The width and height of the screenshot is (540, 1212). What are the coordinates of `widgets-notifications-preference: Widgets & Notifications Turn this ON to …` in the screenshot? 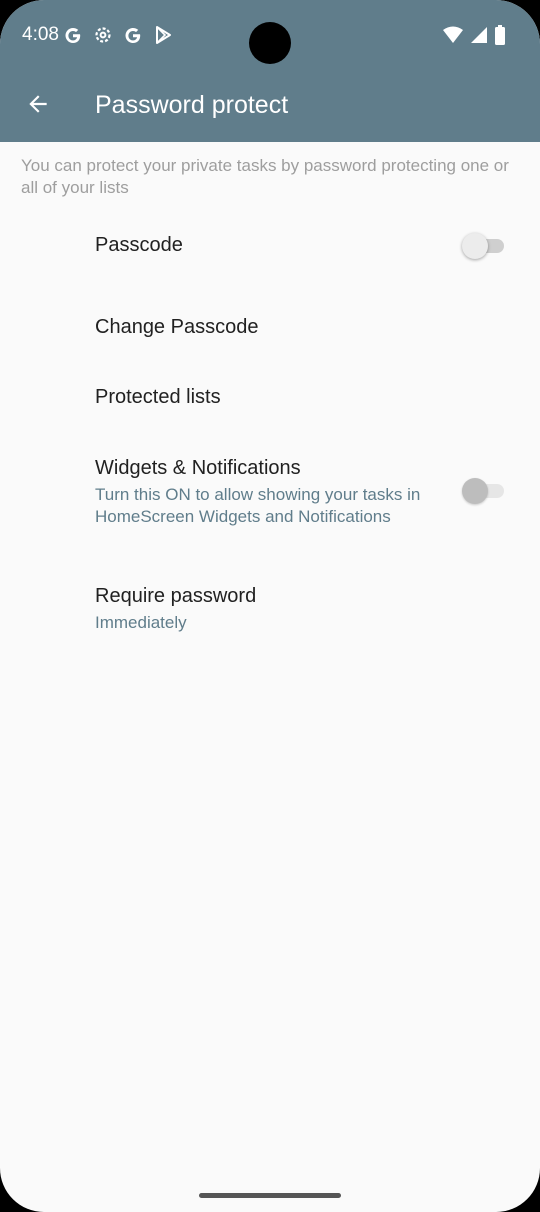 It's located at (270, 496).